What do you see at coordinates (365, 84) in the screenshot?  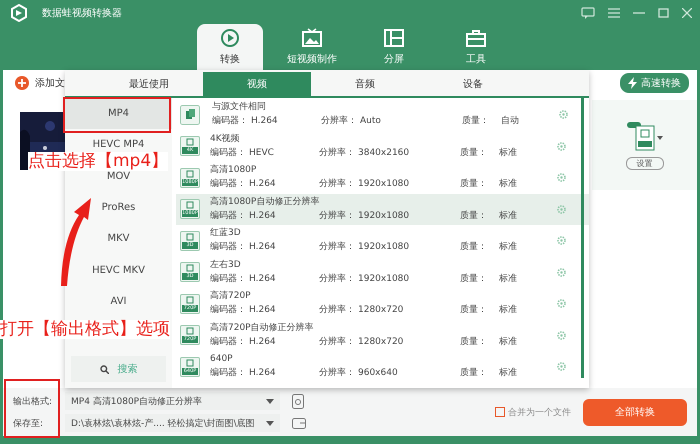 I see `format-tab: 音频` at bounding box center [365, 84].